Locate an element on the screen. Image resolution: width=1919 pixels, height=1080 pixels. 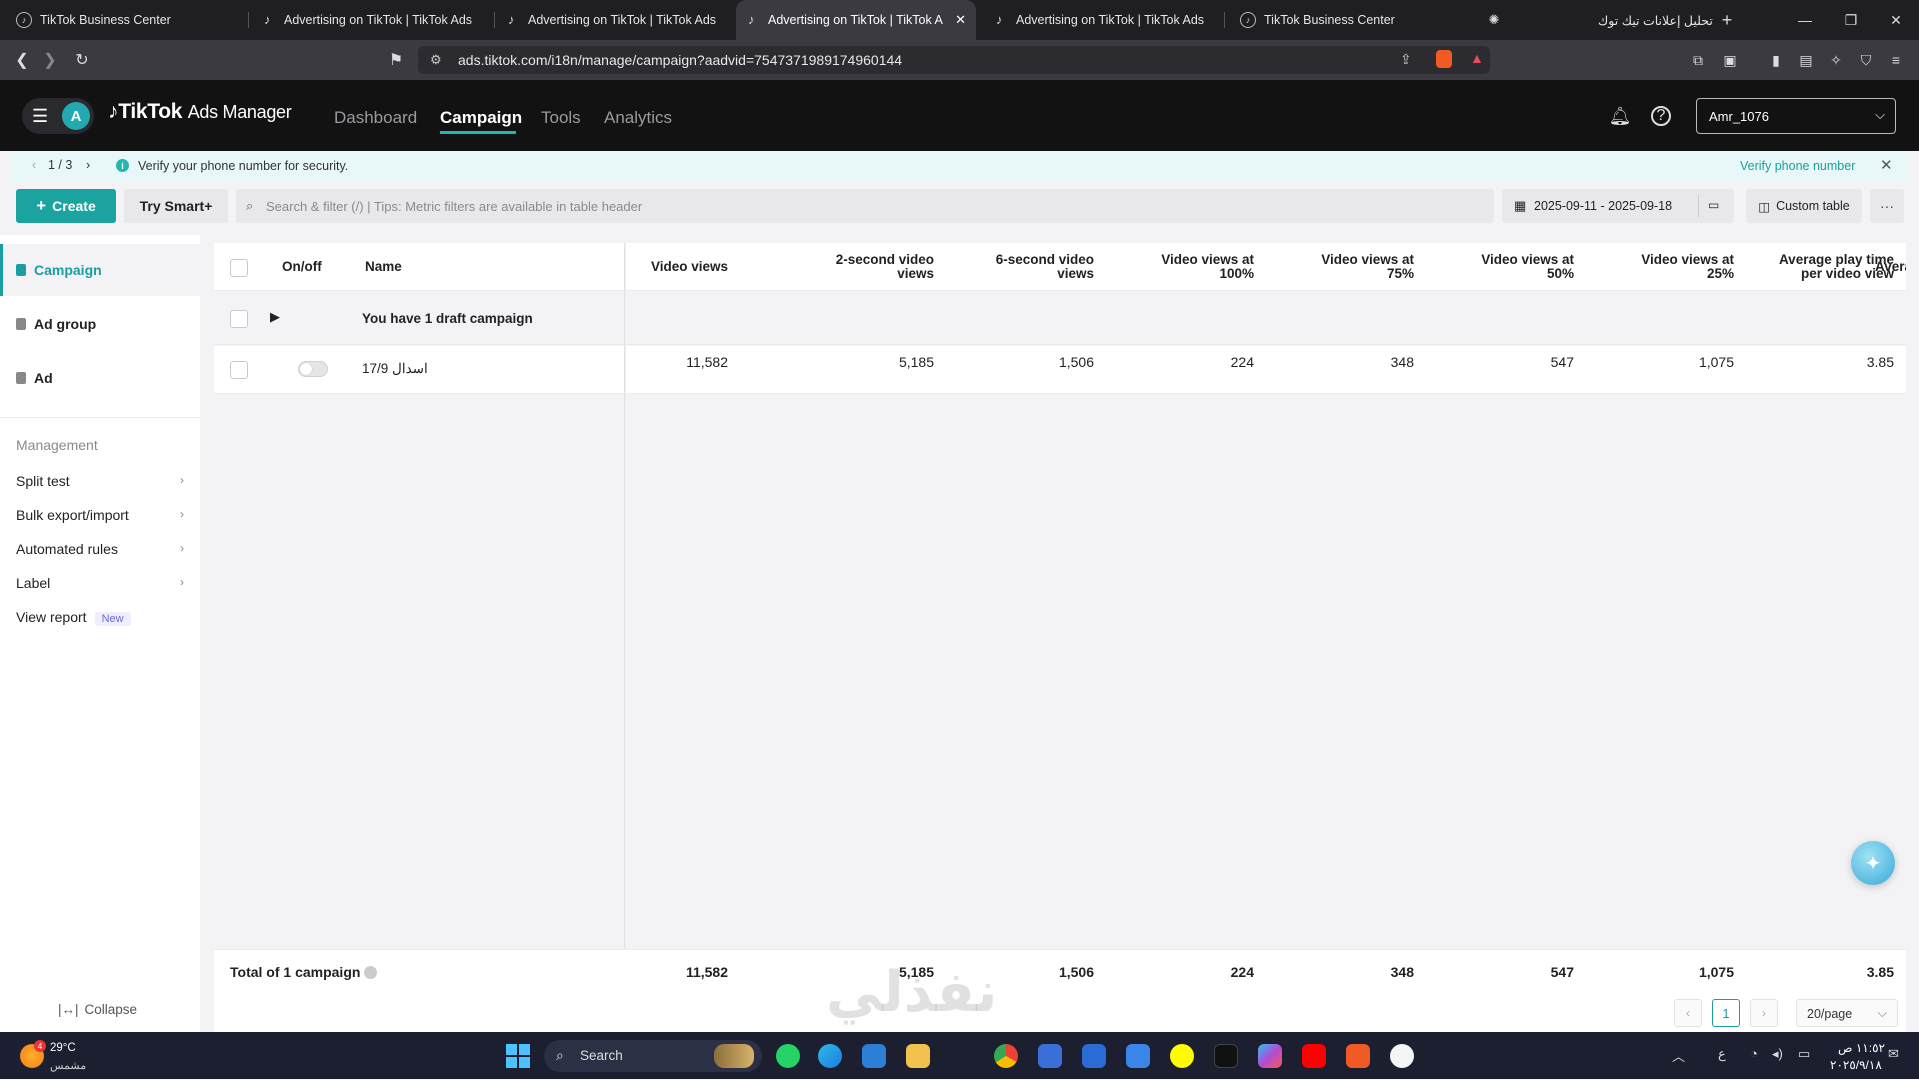
restore-icon: ❐ is located at coordinates (1851, 20).